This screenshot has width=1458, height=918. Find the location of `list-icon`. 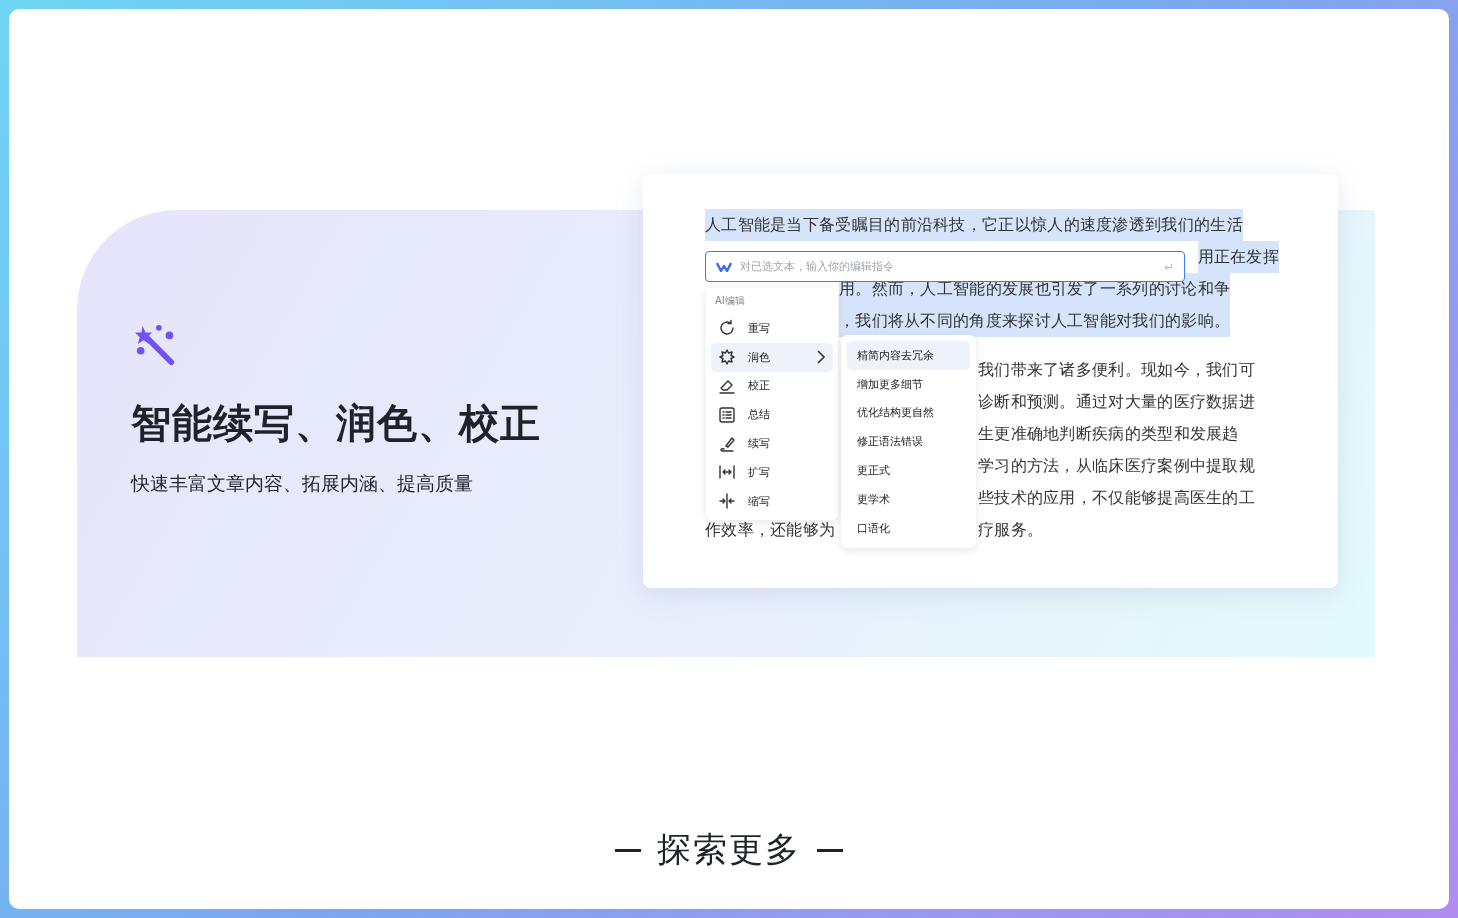

list-icon is located at coordinates (727, 414).